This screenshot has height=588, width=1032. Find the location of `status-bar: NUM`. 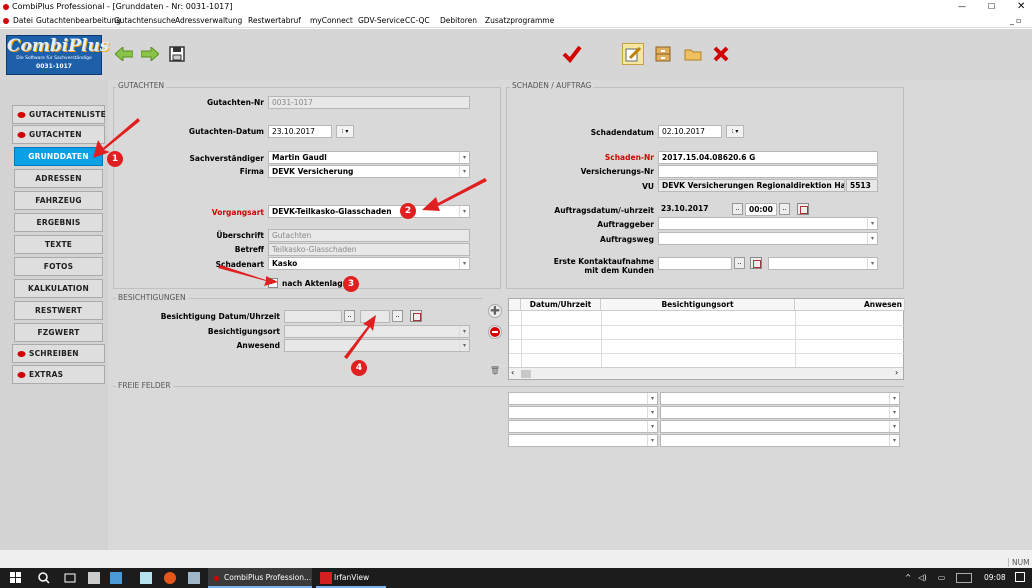

status-bar: NUM is located at coordinates (516, 559).